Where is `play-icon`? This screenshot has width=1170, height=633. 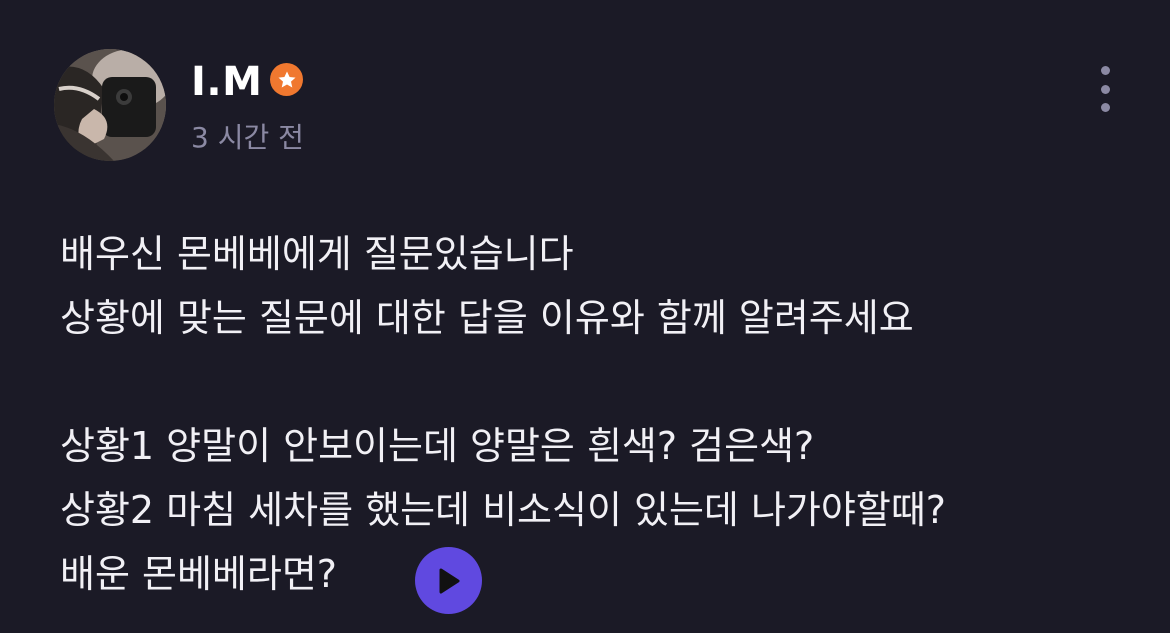
play-icon is located at coordinates (449, 580).